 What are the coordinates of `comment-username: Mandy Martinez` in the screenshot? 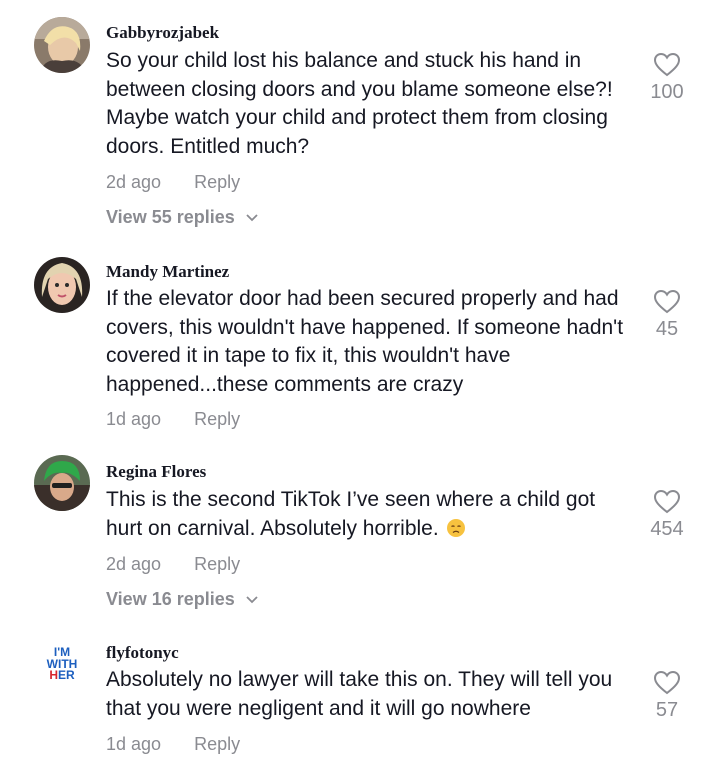 It's located at (167, 272).